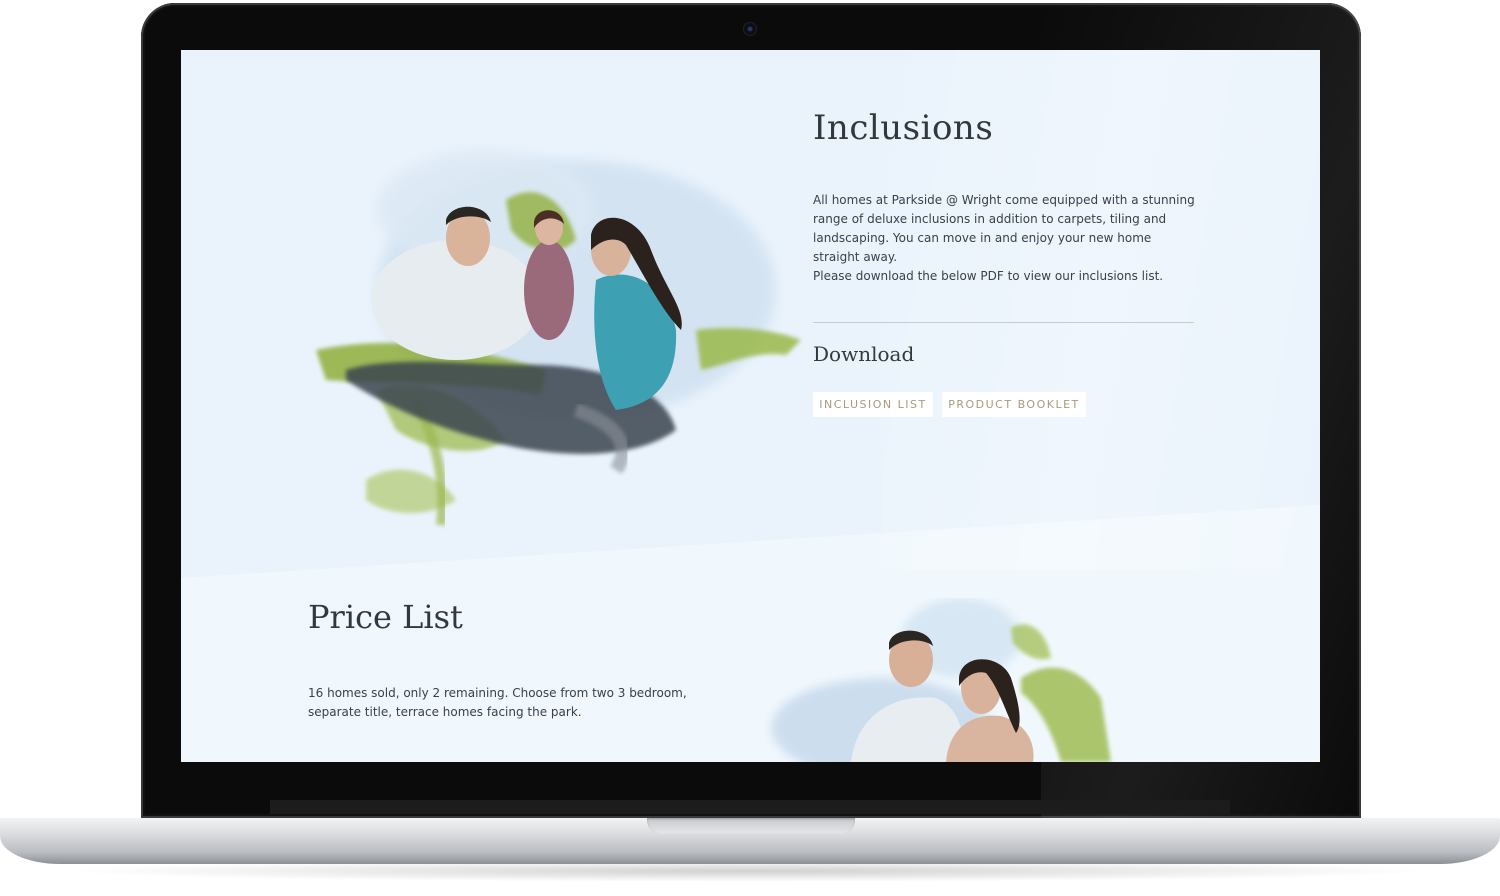 The image size is (1500, 896). Describe the element at coordinates (903, 128) in the screenshot. I see `inclusions-title: Inclusions` at that location.